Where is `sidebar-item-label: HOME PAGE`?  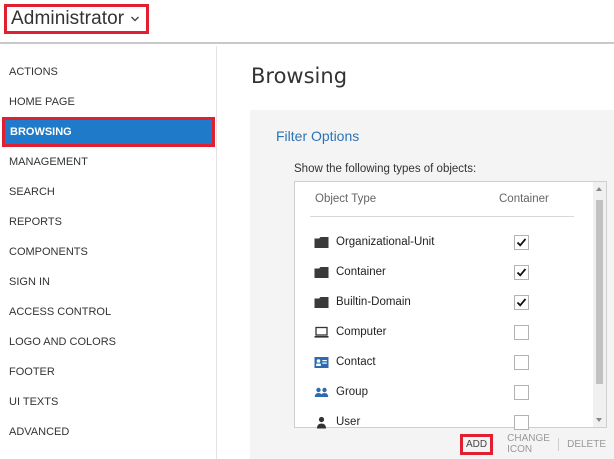
sidebar-item-label: HOME PAGE is located at coordinates (42, 102).